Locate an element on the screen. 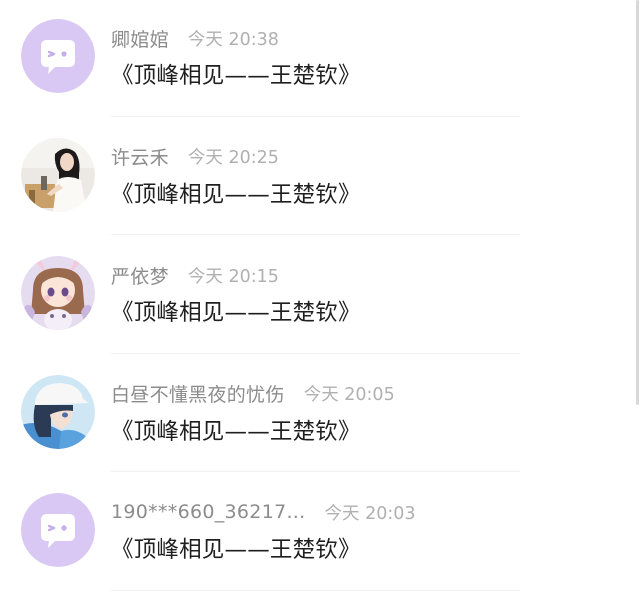 This screenshot has height=597, width=640. username: 白昼不懂黑夜的忧伤 is located at coordinates (198, 393).